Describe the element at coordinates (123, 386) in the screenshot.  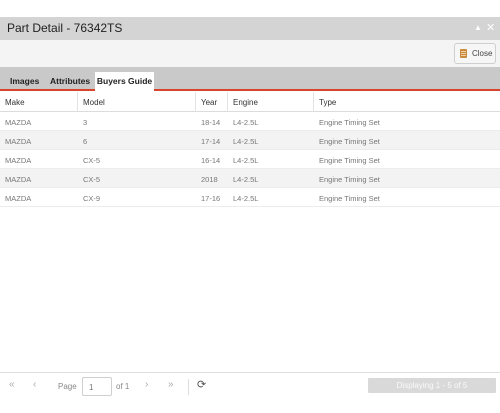
I see `page-count-label: of 1` at that location.